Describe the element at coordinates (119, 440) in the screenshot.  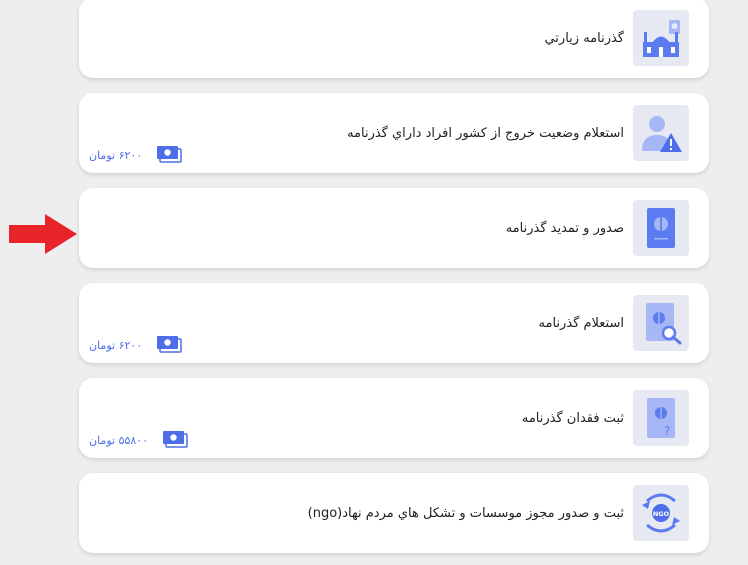
I see `price-text: ۵۵۸۰۰ تومان` at that location.